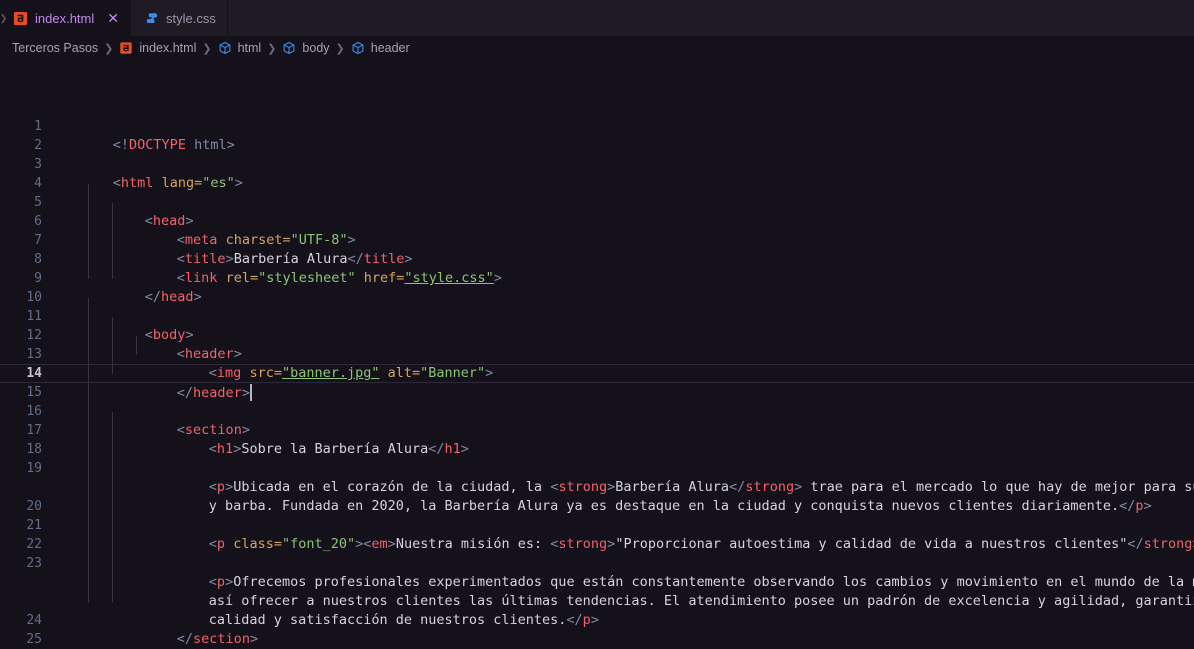 The width and height of the screenshot is (1194, 649). Describe the element at coordinates (629, 363) in the screenshot. I see `code-line-13: <img src="banner.jpg" alt="Banner">` at that location.